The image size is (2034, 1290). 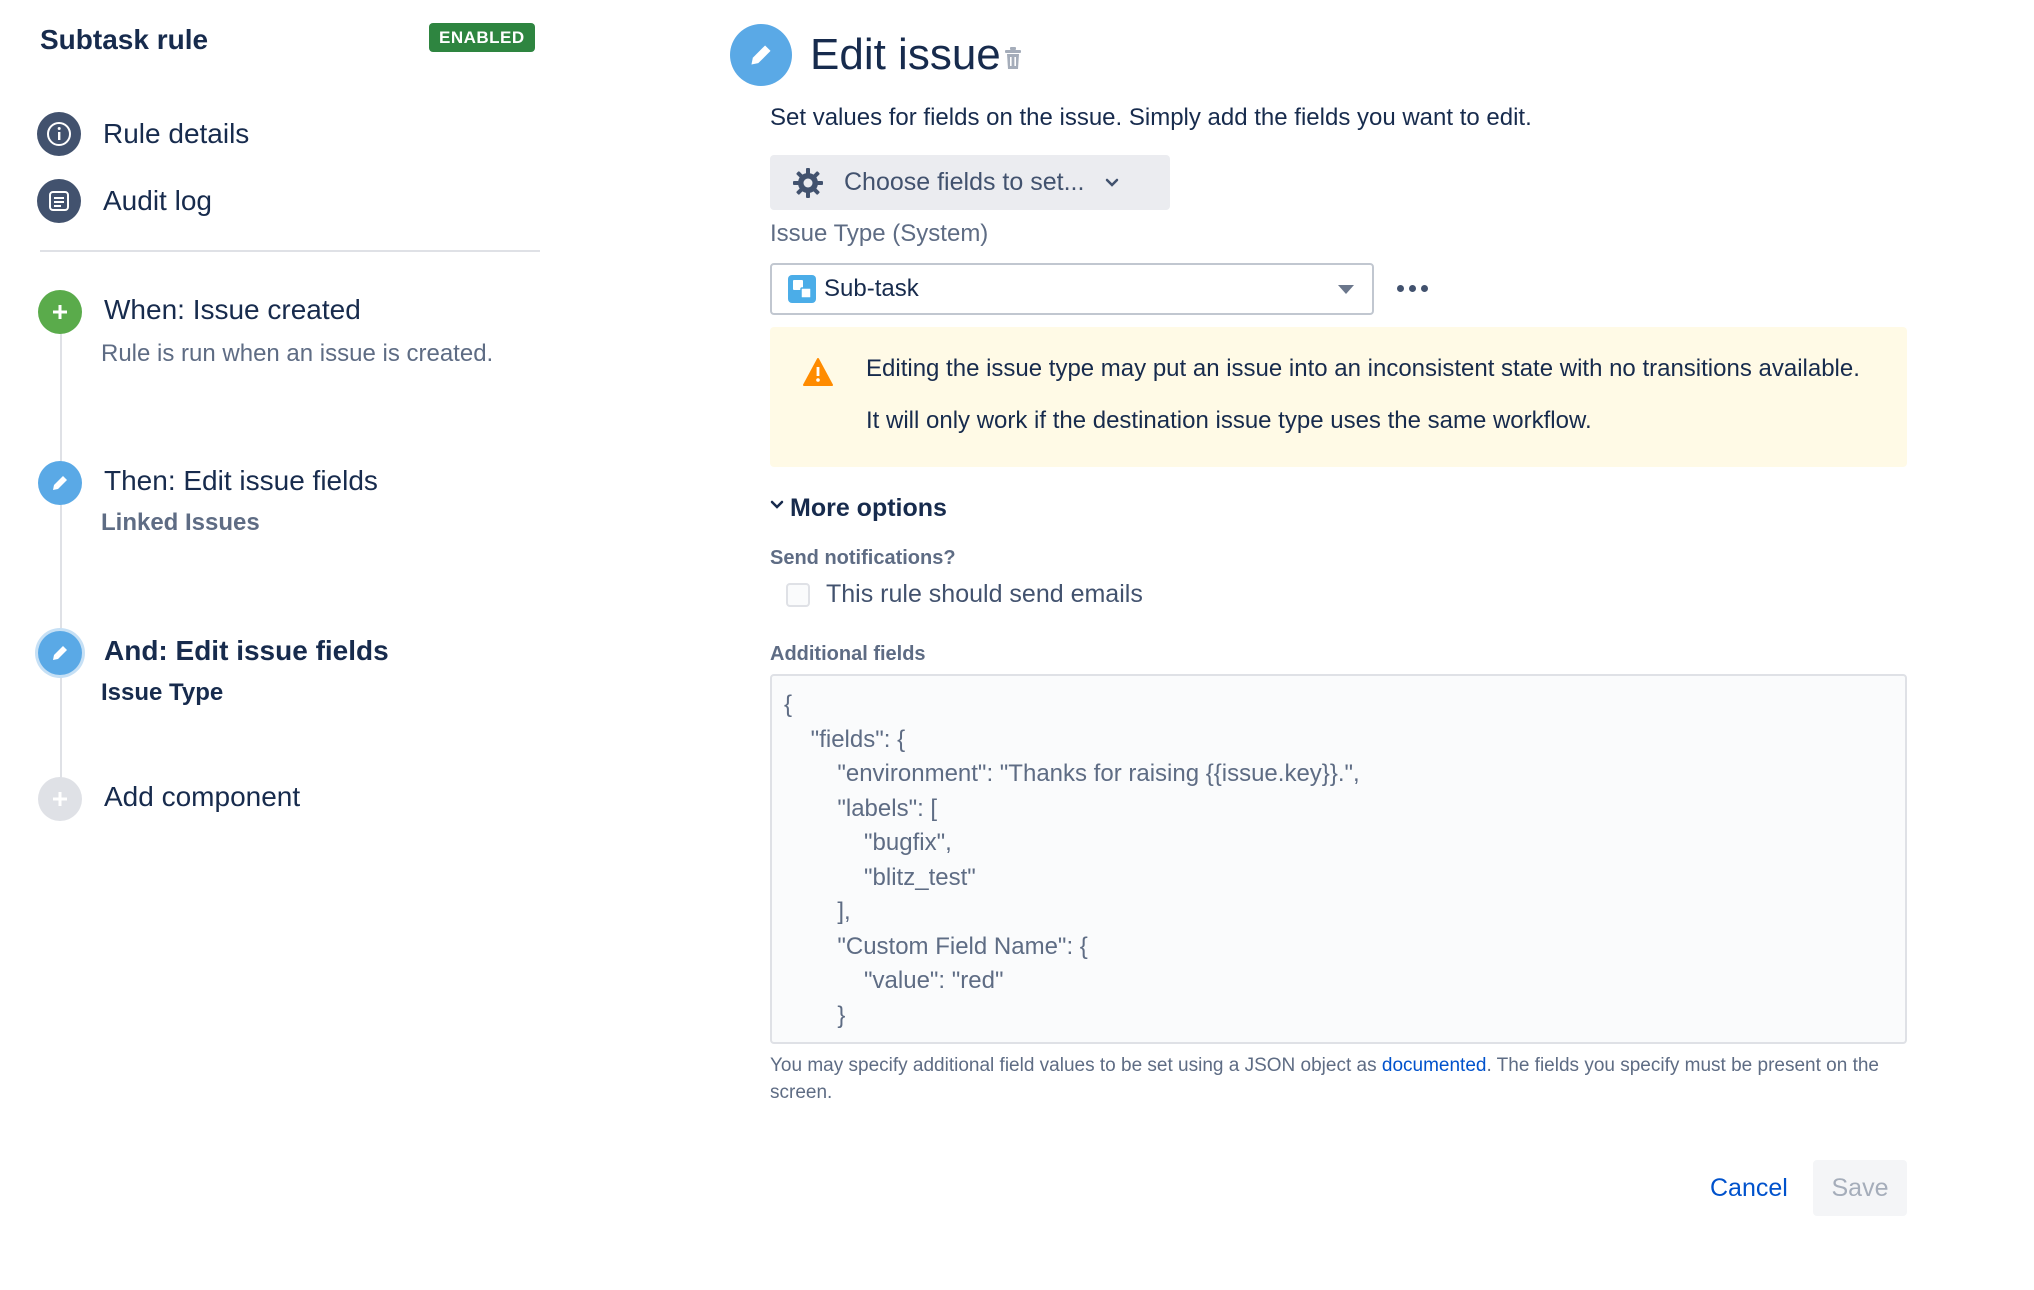 What do you see at coordinates (157, 200) in the screenshot?
I see `nav-label: Audit log` at bounding box center [157, 200].